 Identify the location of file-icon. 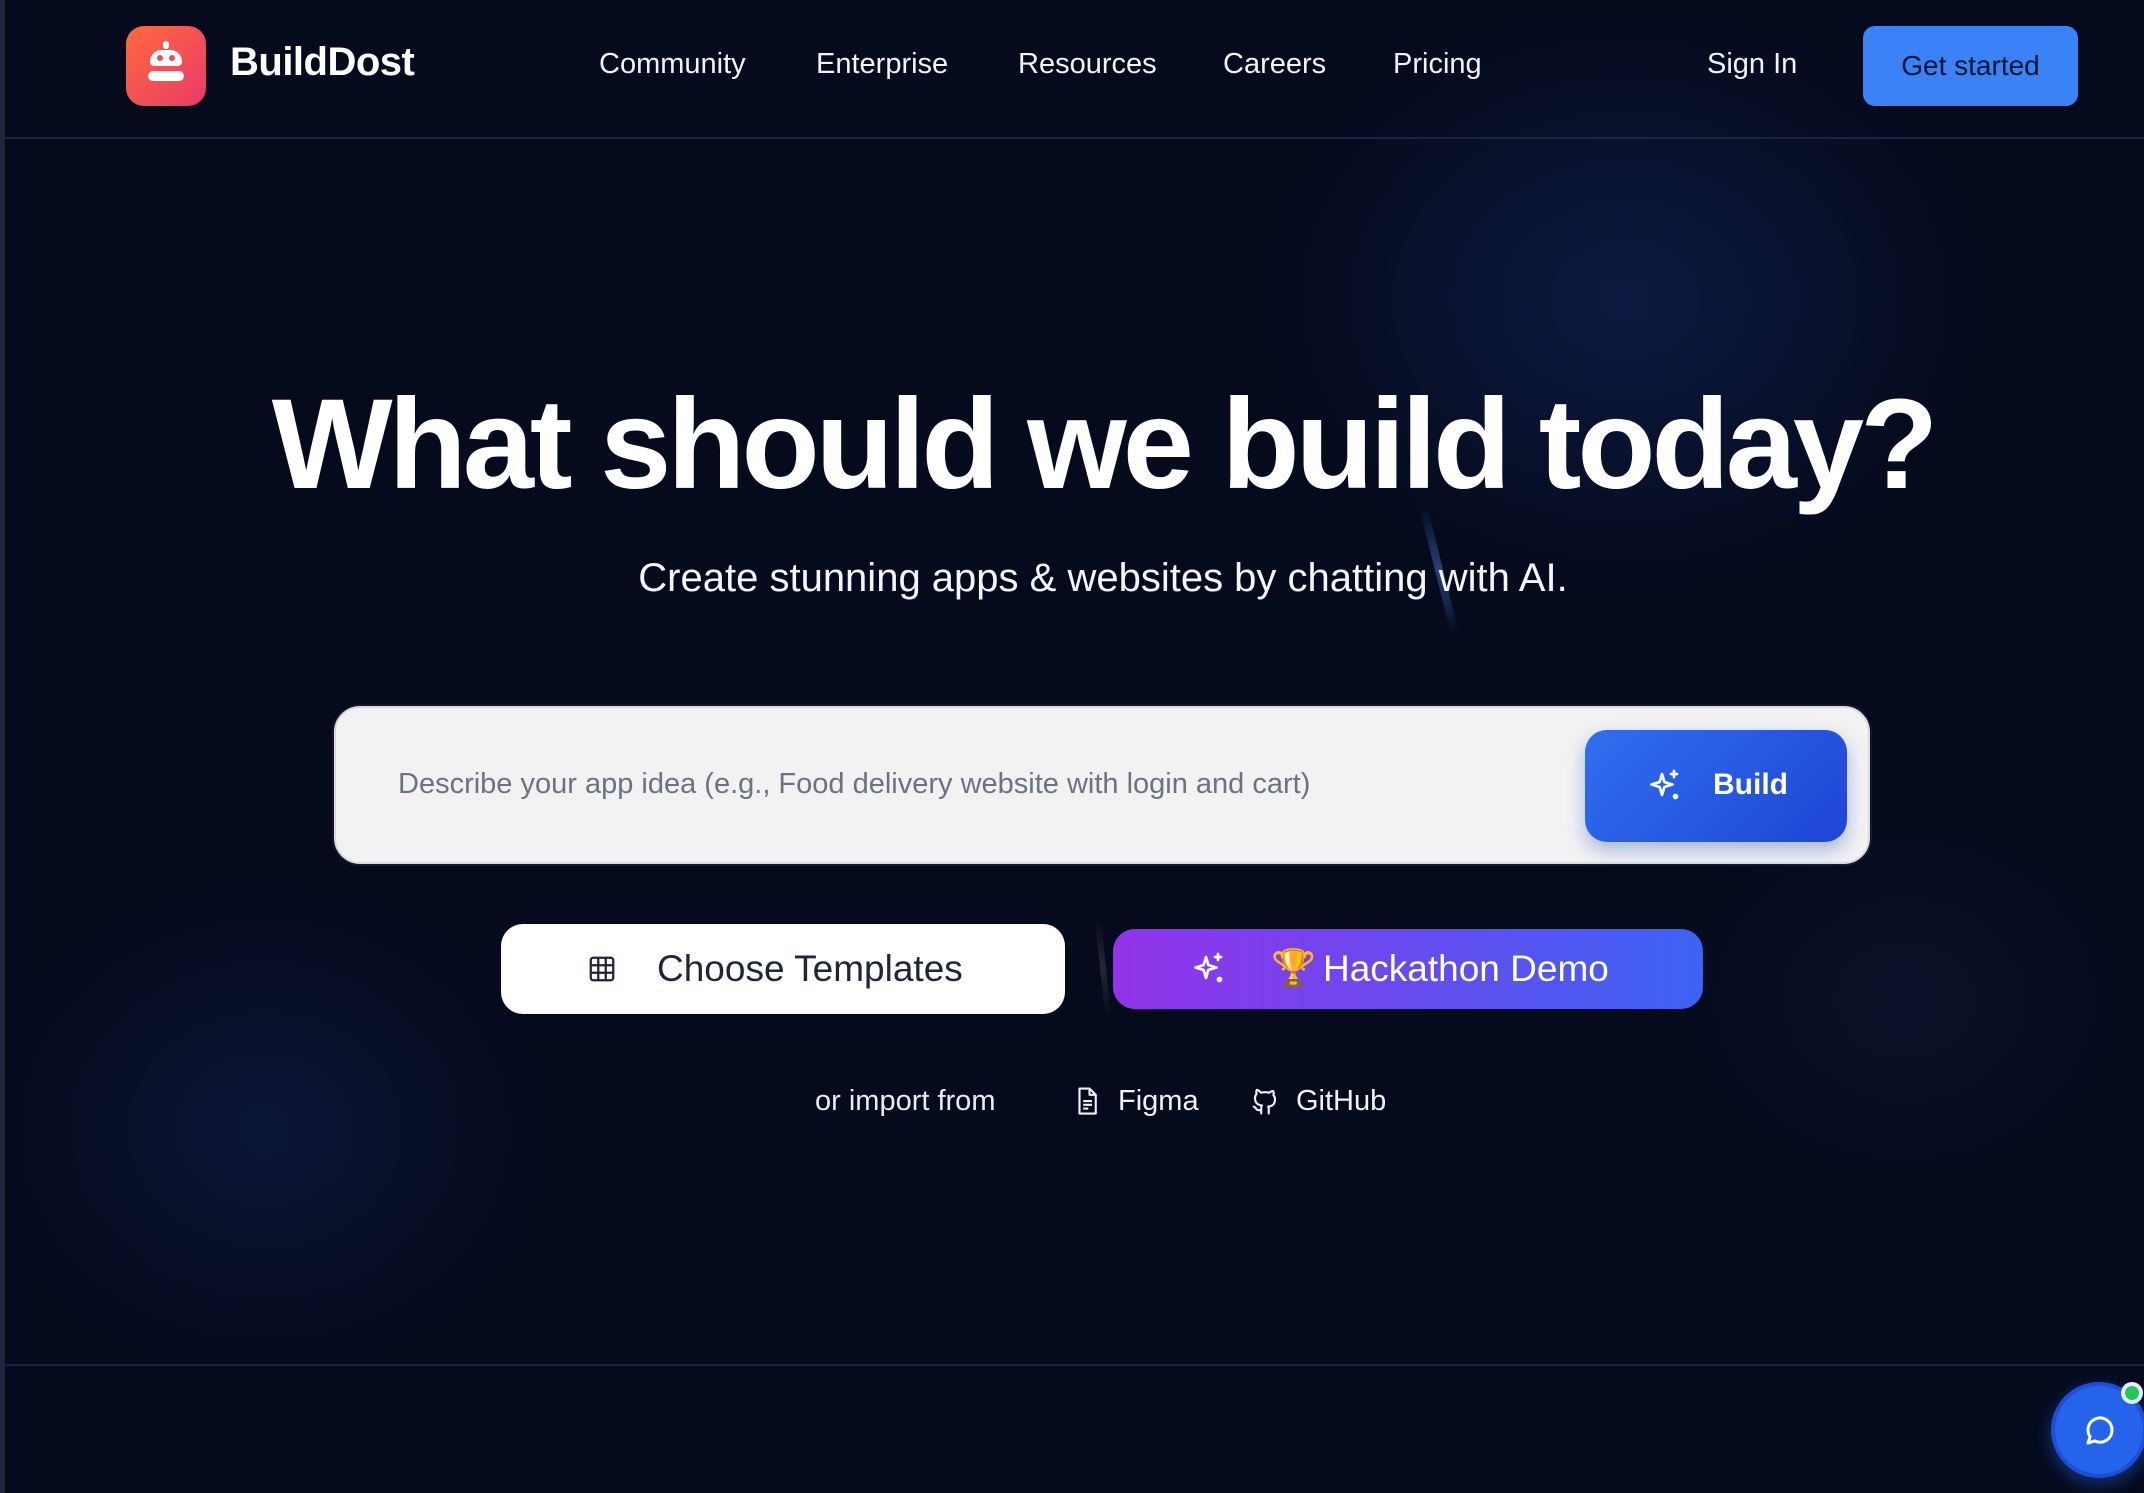
(1087, 1101).